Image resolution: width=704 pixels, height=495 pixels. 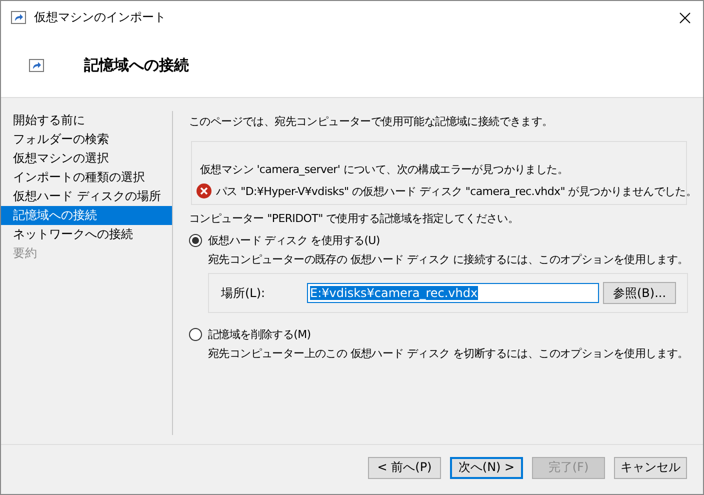 I want to click on sidebar-item: インポートの種類の選択, so click(x=86, y=177).